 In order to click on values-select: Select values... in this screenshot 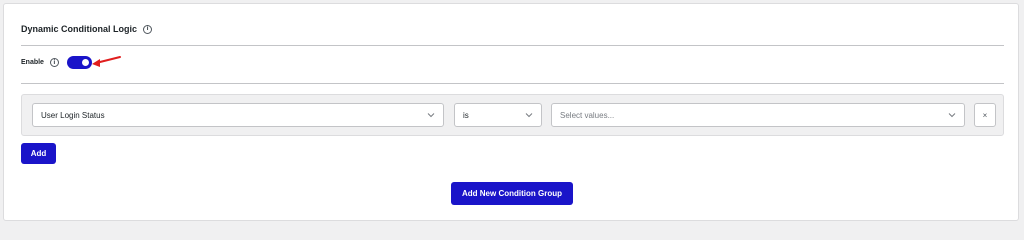, I will do `click(758, 115)`.